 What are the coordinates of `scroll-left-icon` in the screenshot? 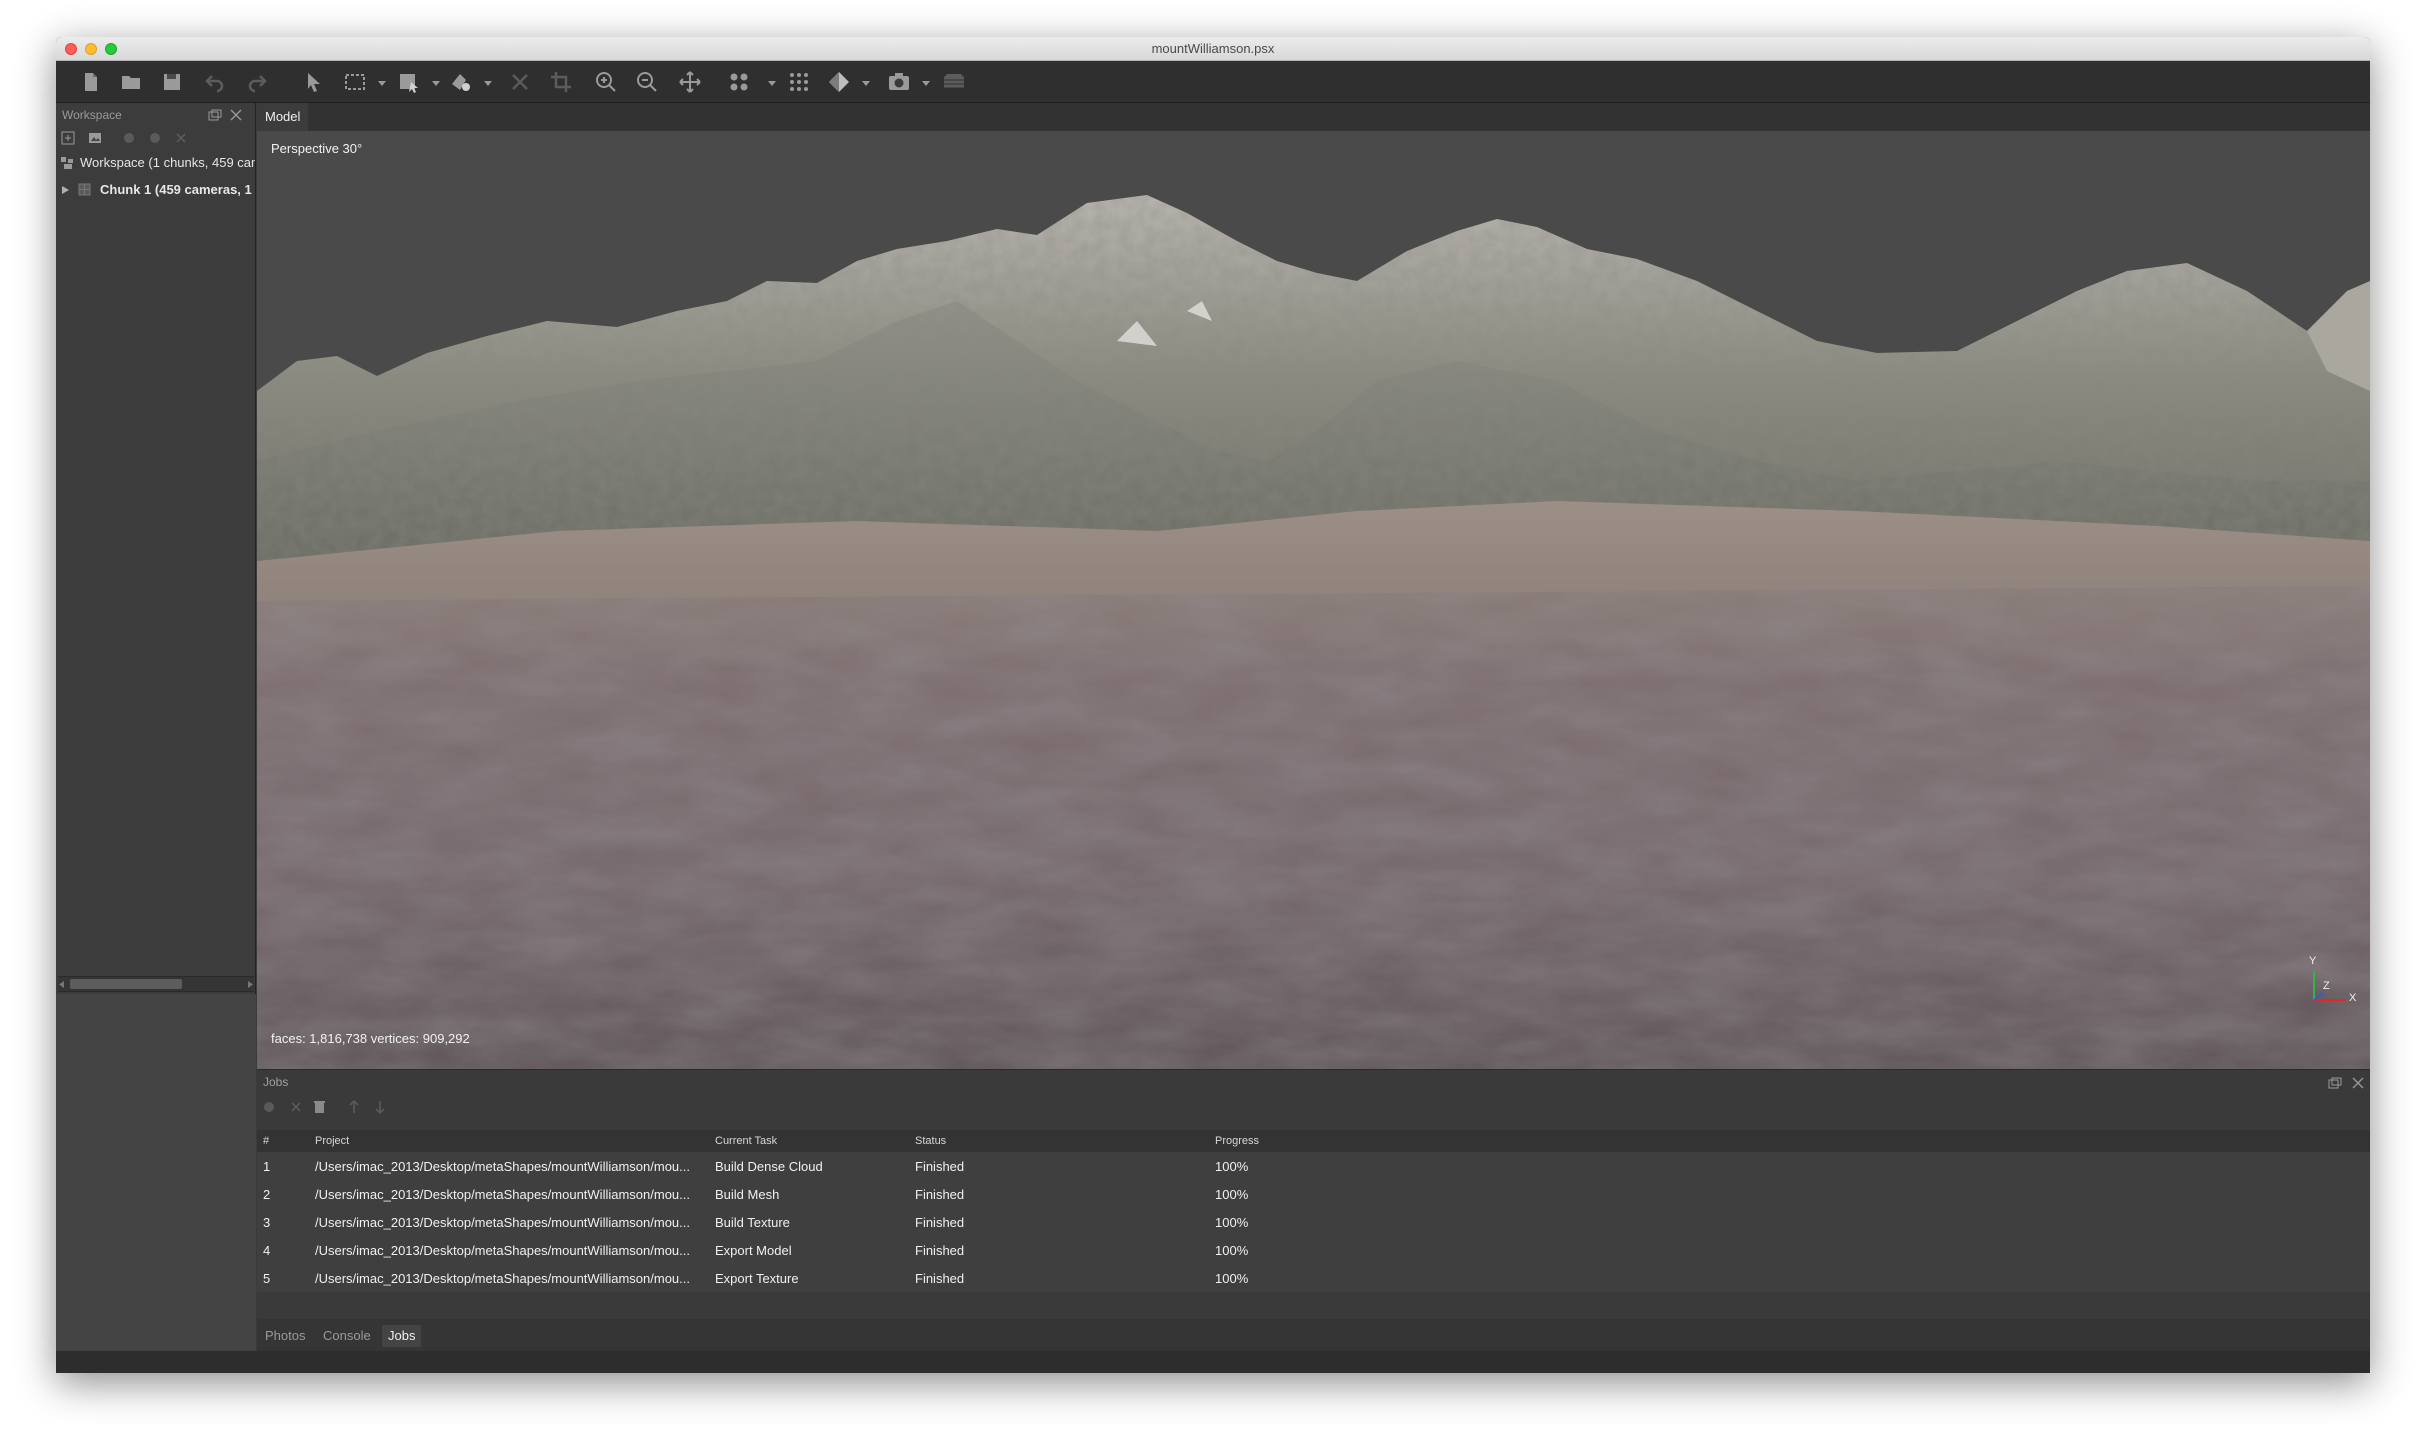 It's located at (61, 984).